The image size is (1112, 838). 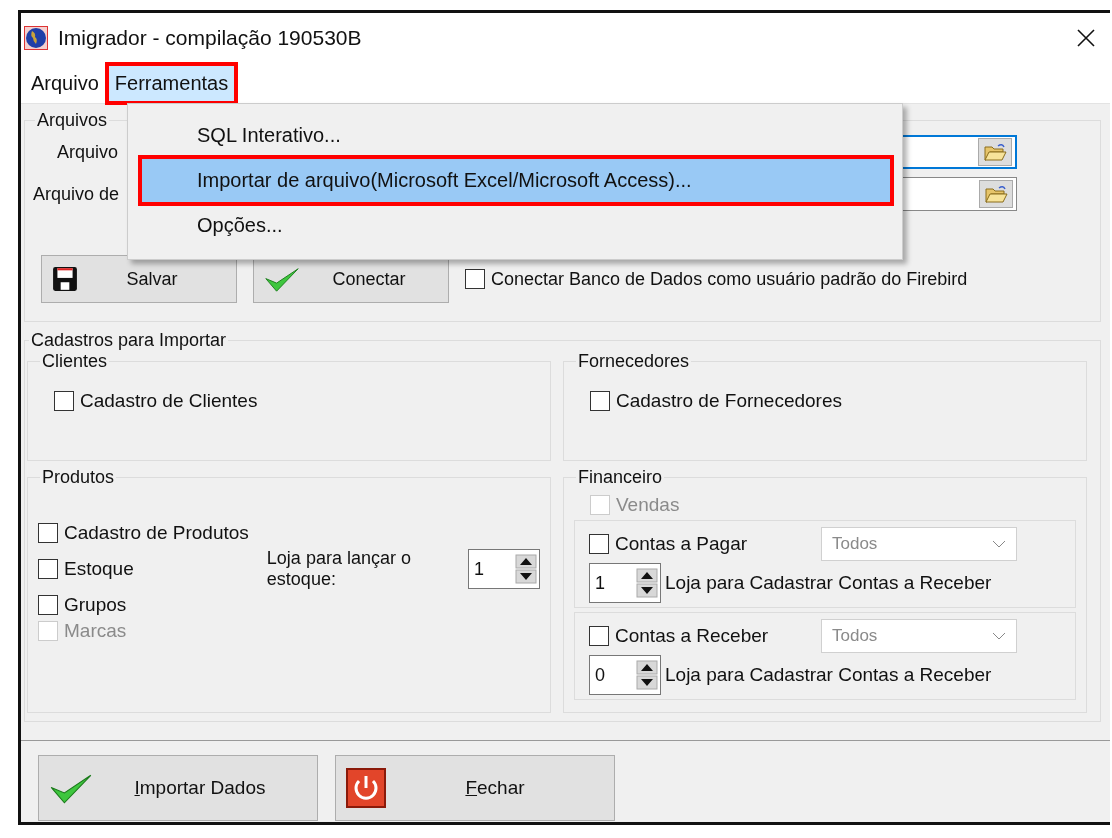 What do you see at coordinates (620, 477) in the screenshot?
I see `group-title: Financeiro` at bounding box center [620, 477].